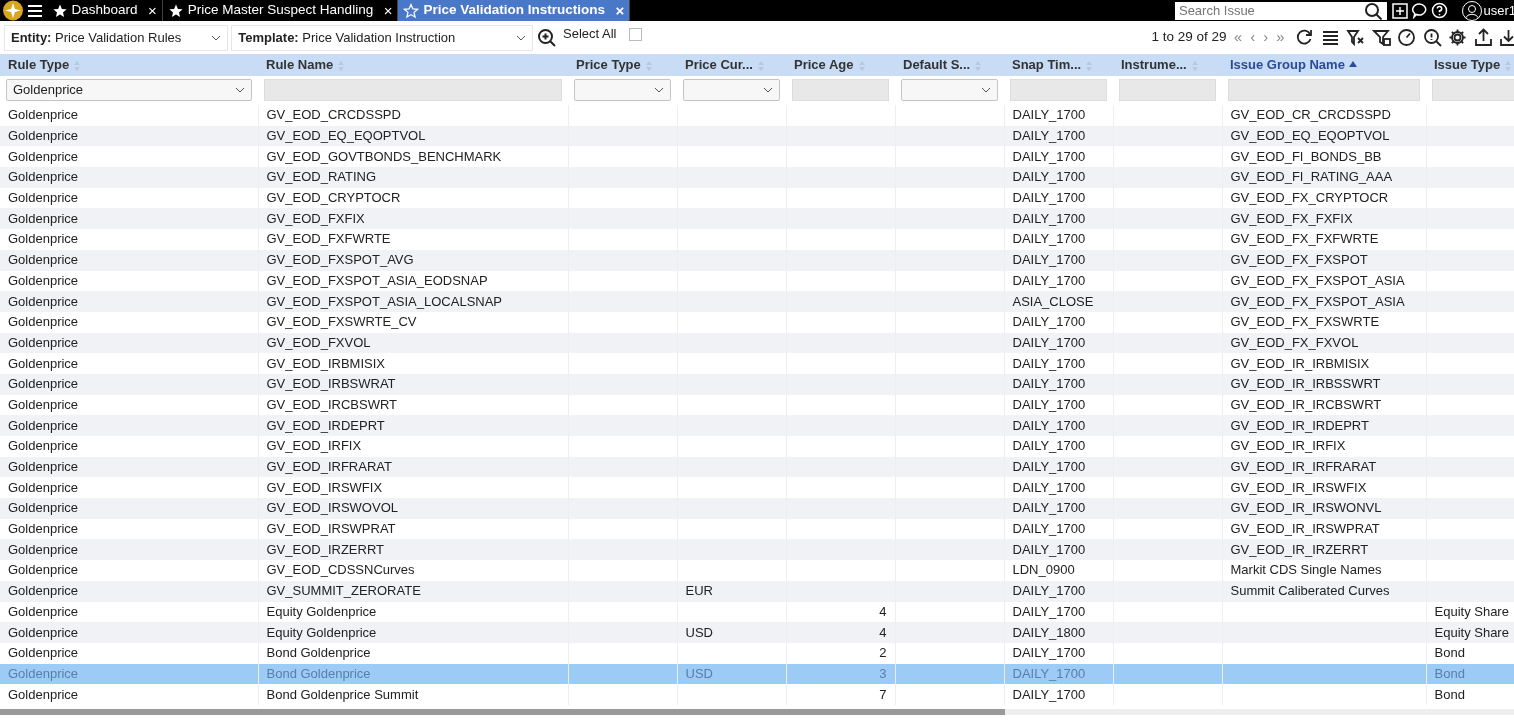 The width and height of the screenshot is (1514, 720). I want to click on zoom-in-icon, so click(546, 37).